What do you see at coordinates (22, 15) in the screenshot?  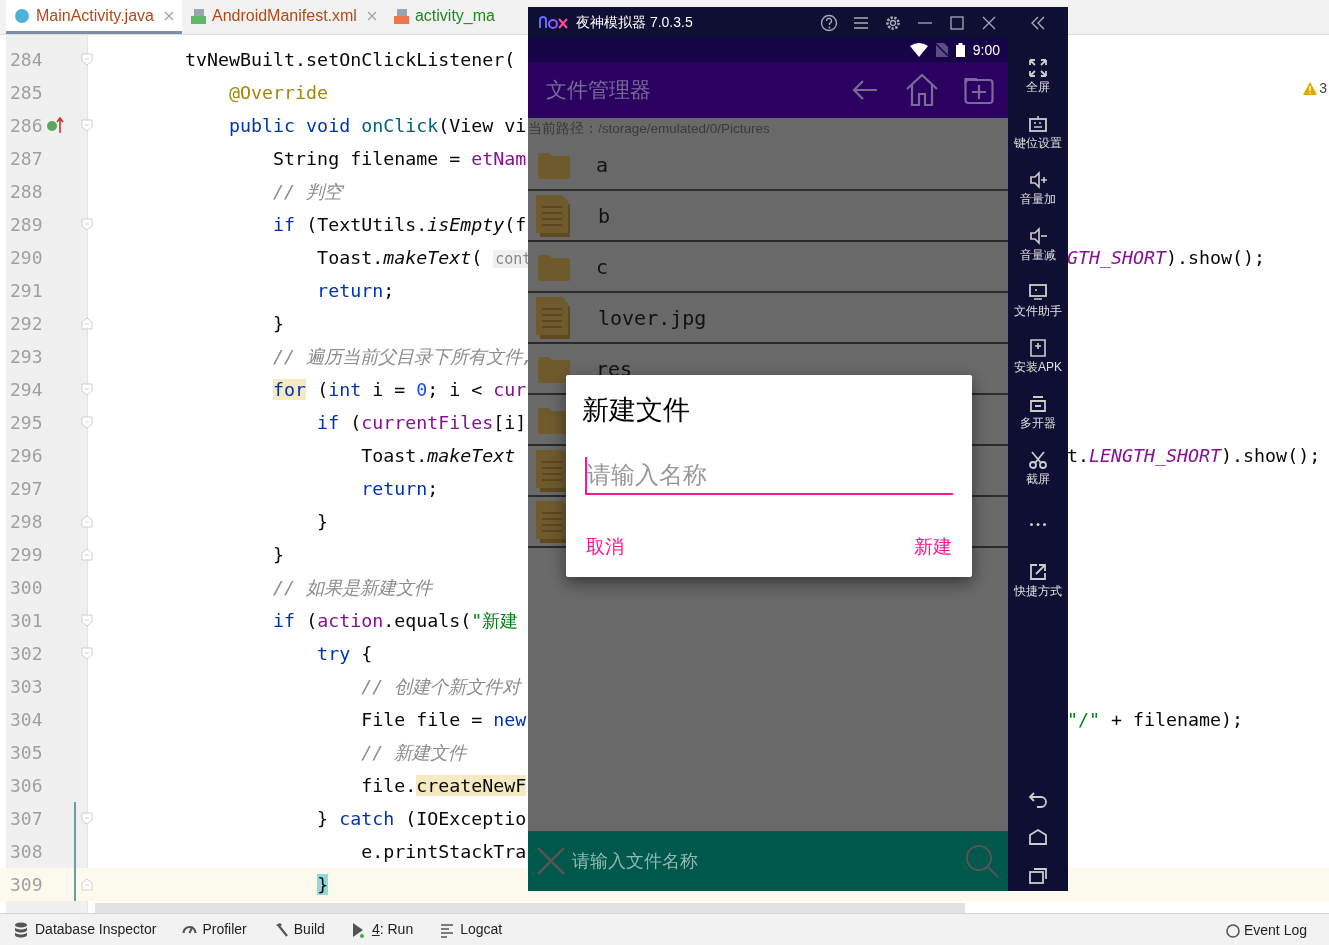 I see `class-icon` at bounding box center [22, 15].